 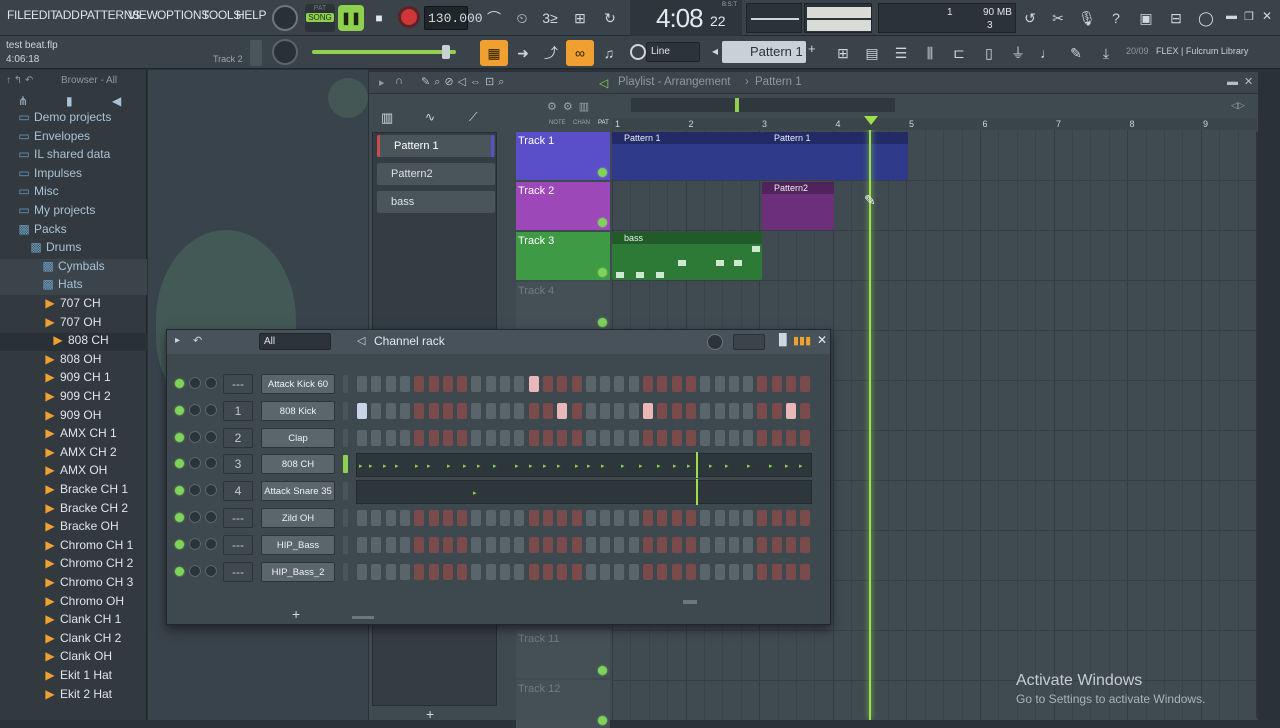 I want to click on metronome-icon: ⌒, so click(x=494, y=18).